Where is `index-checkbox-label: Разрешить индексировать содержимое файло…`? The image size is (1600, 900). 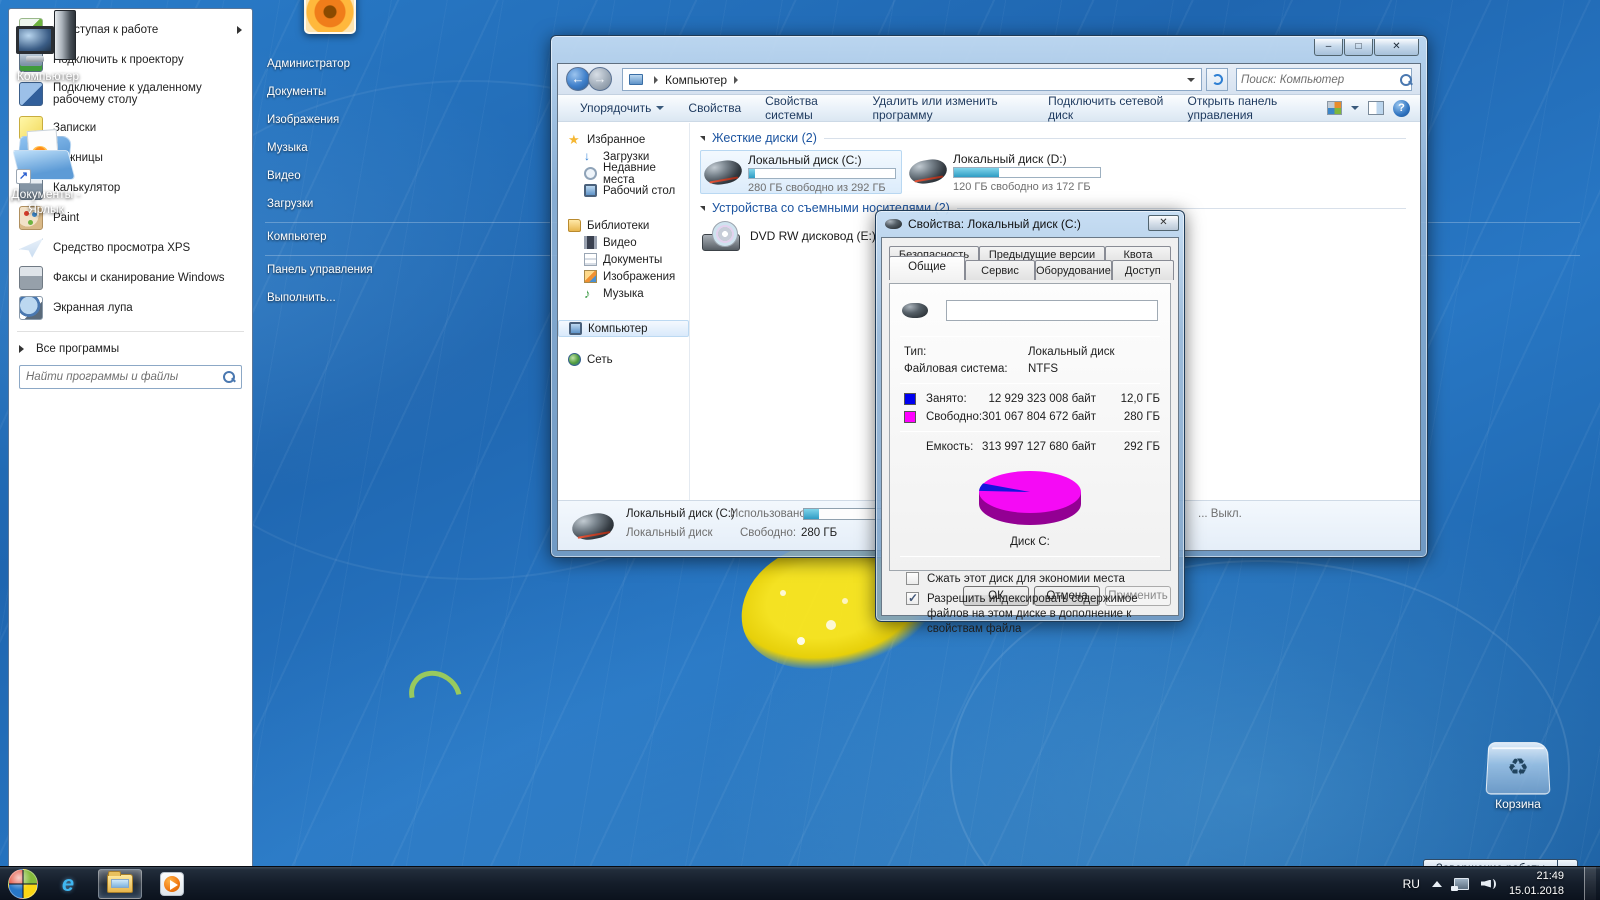 index-checkbox-label: Разрешить индексировать содержимое файло… is located at coordinates (1032, 614).